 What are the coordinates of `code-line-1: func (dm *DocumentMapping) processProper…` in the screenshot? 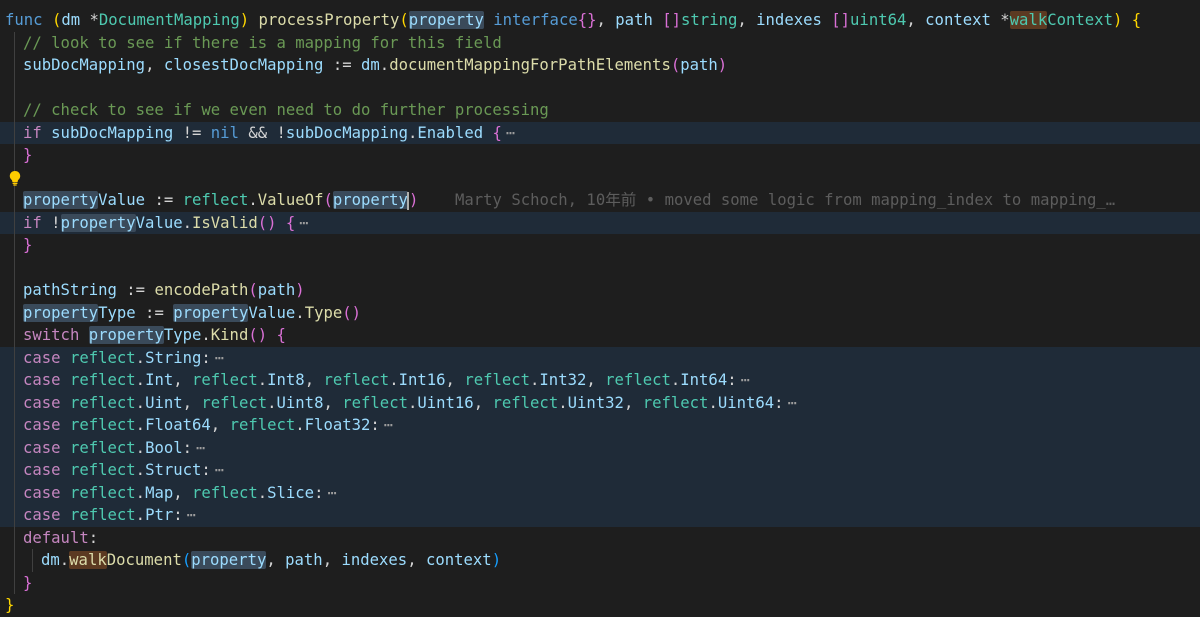 It's located at (600, 20).